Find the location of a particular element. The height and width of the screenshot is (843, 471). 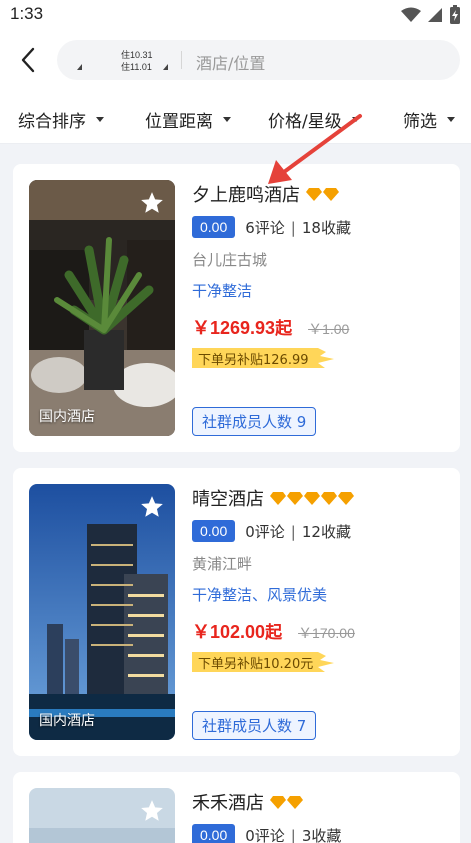

filter-more: 筛选 is located at coordinates (429, 119).